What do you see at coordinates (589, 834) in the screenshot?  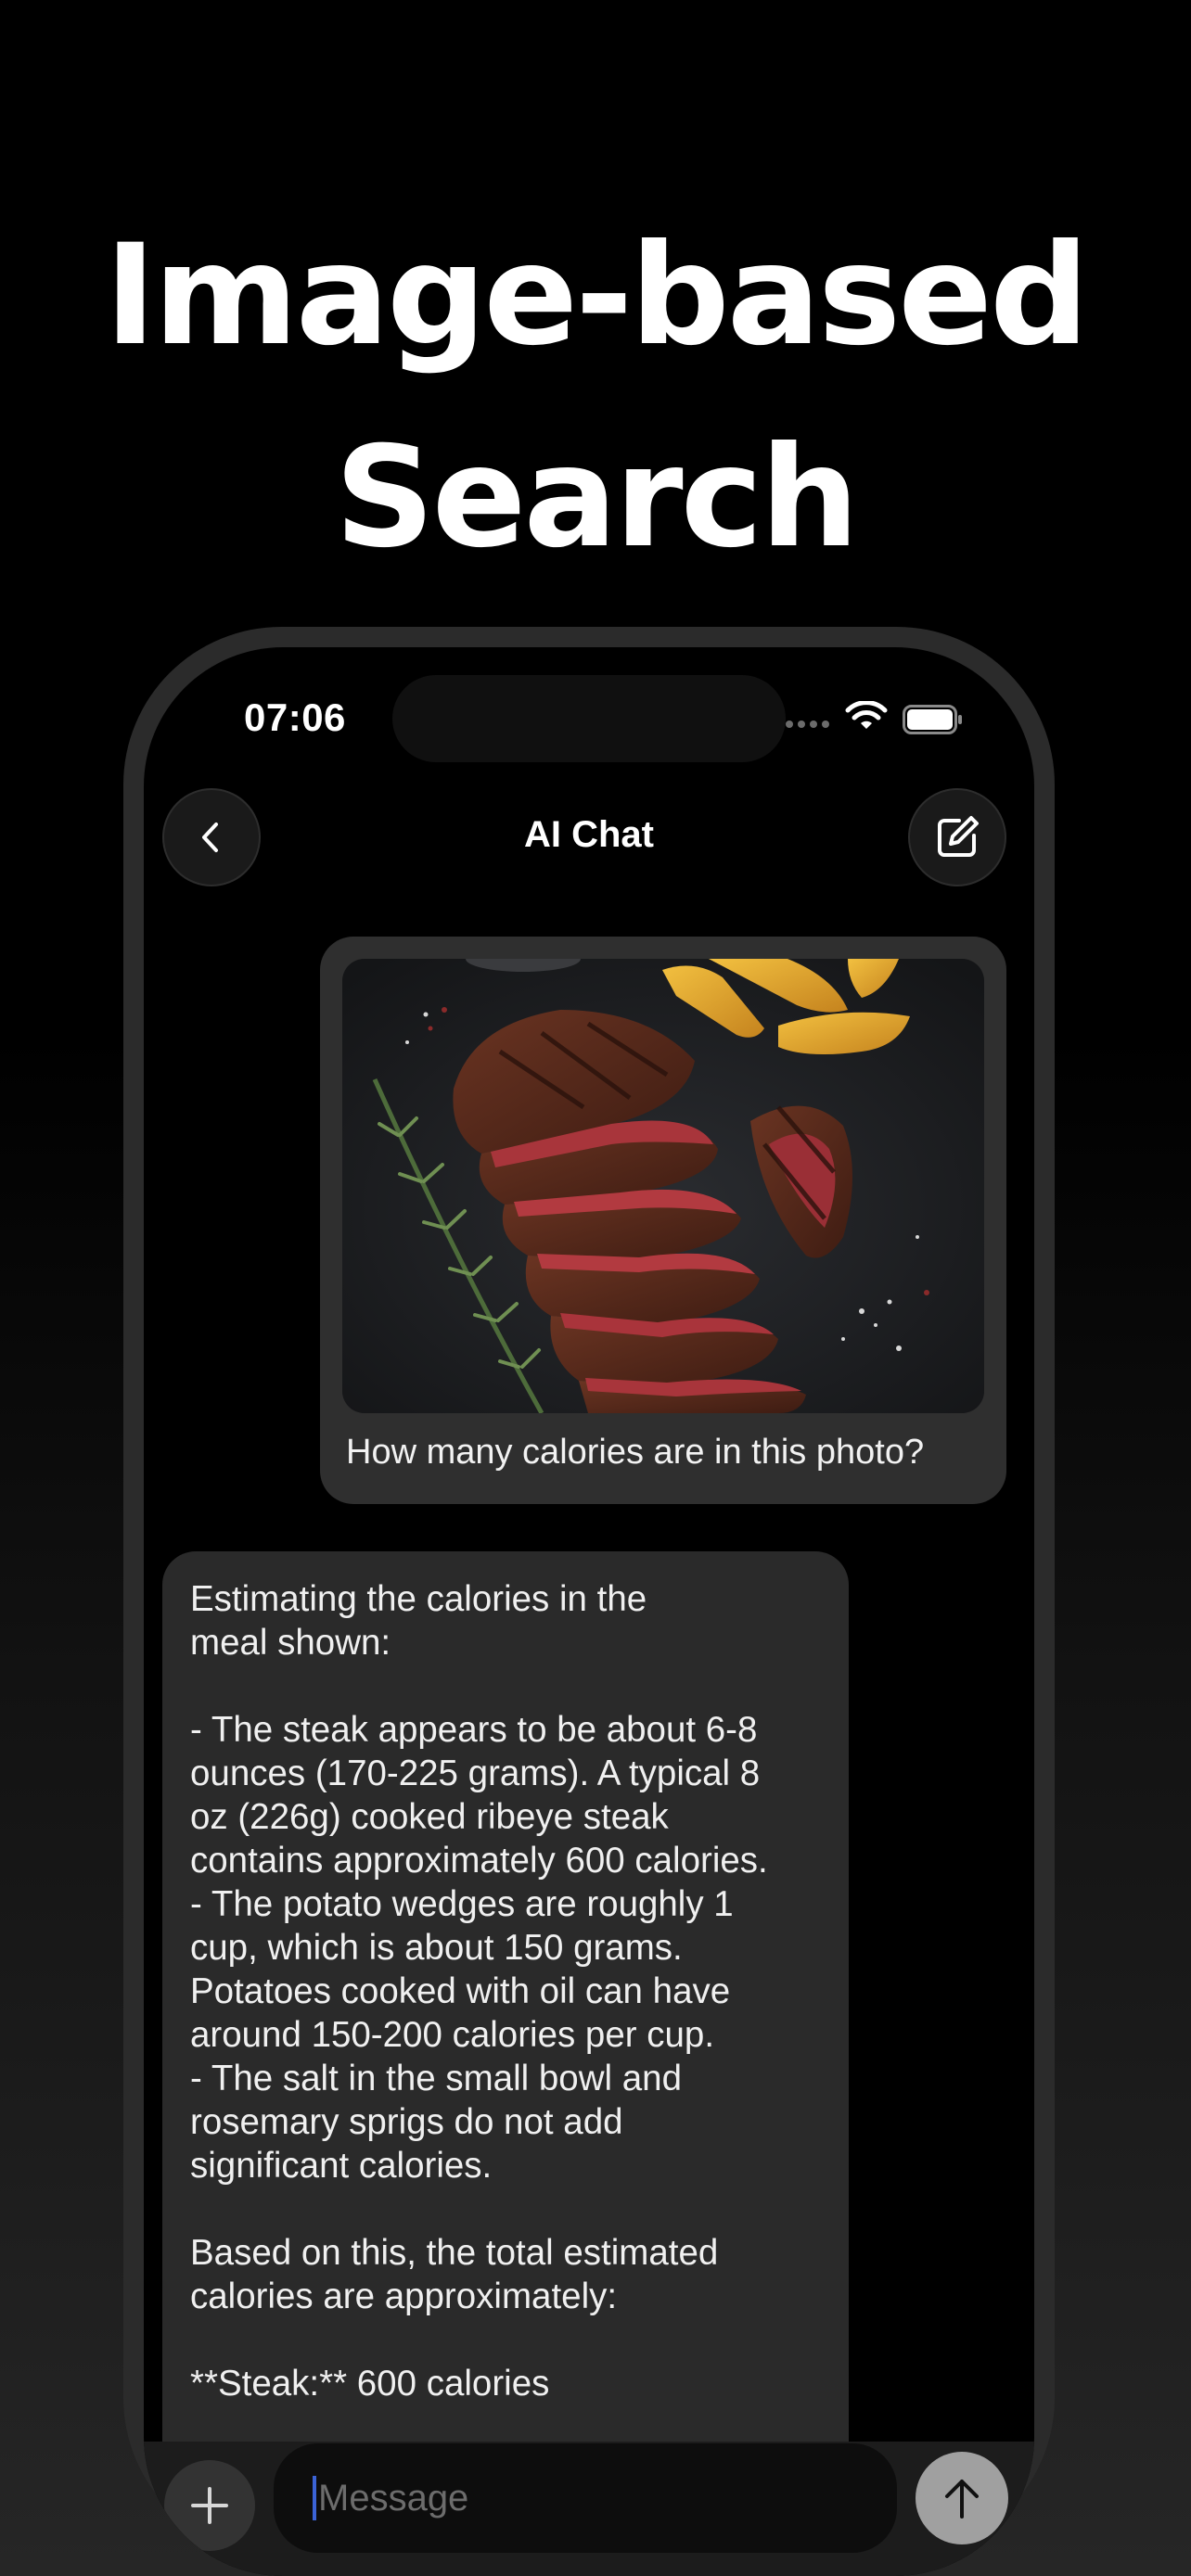 I see `page-title: AI Chat` at bounding box center [589, 834].